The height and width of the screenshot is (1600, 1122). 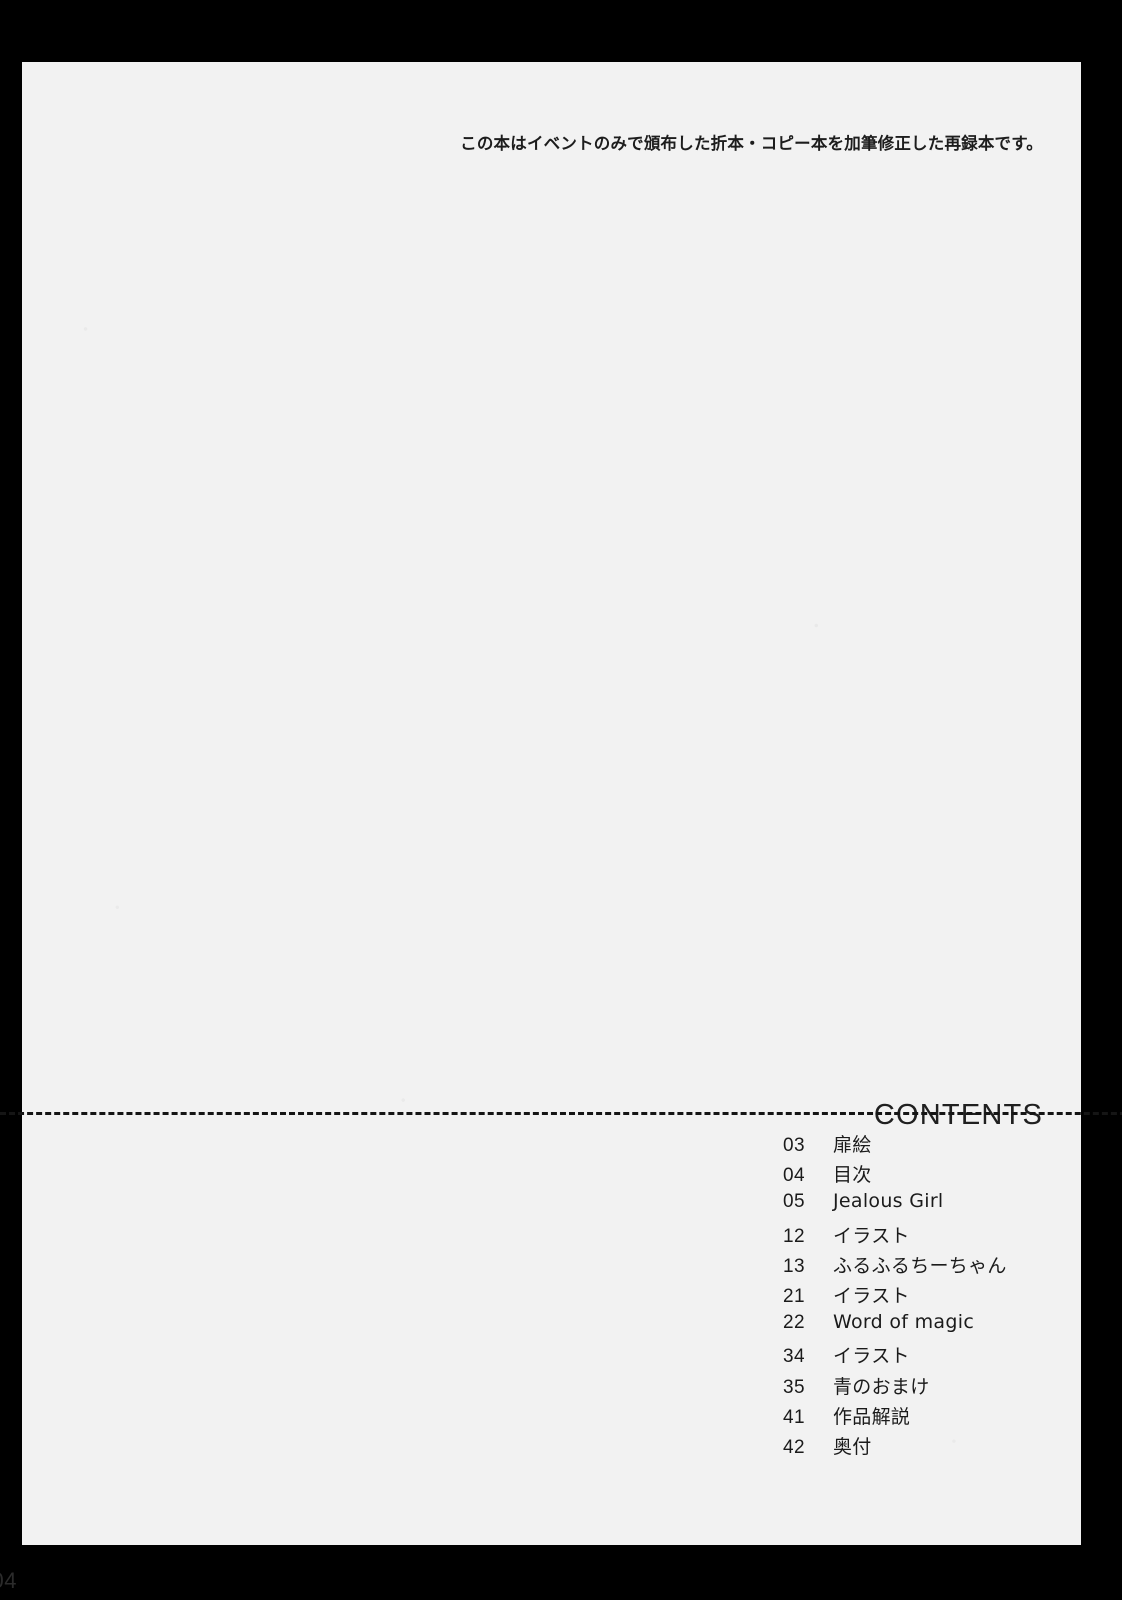 I want to click on toc-page-number: 13, so click(x=794, y=1266).